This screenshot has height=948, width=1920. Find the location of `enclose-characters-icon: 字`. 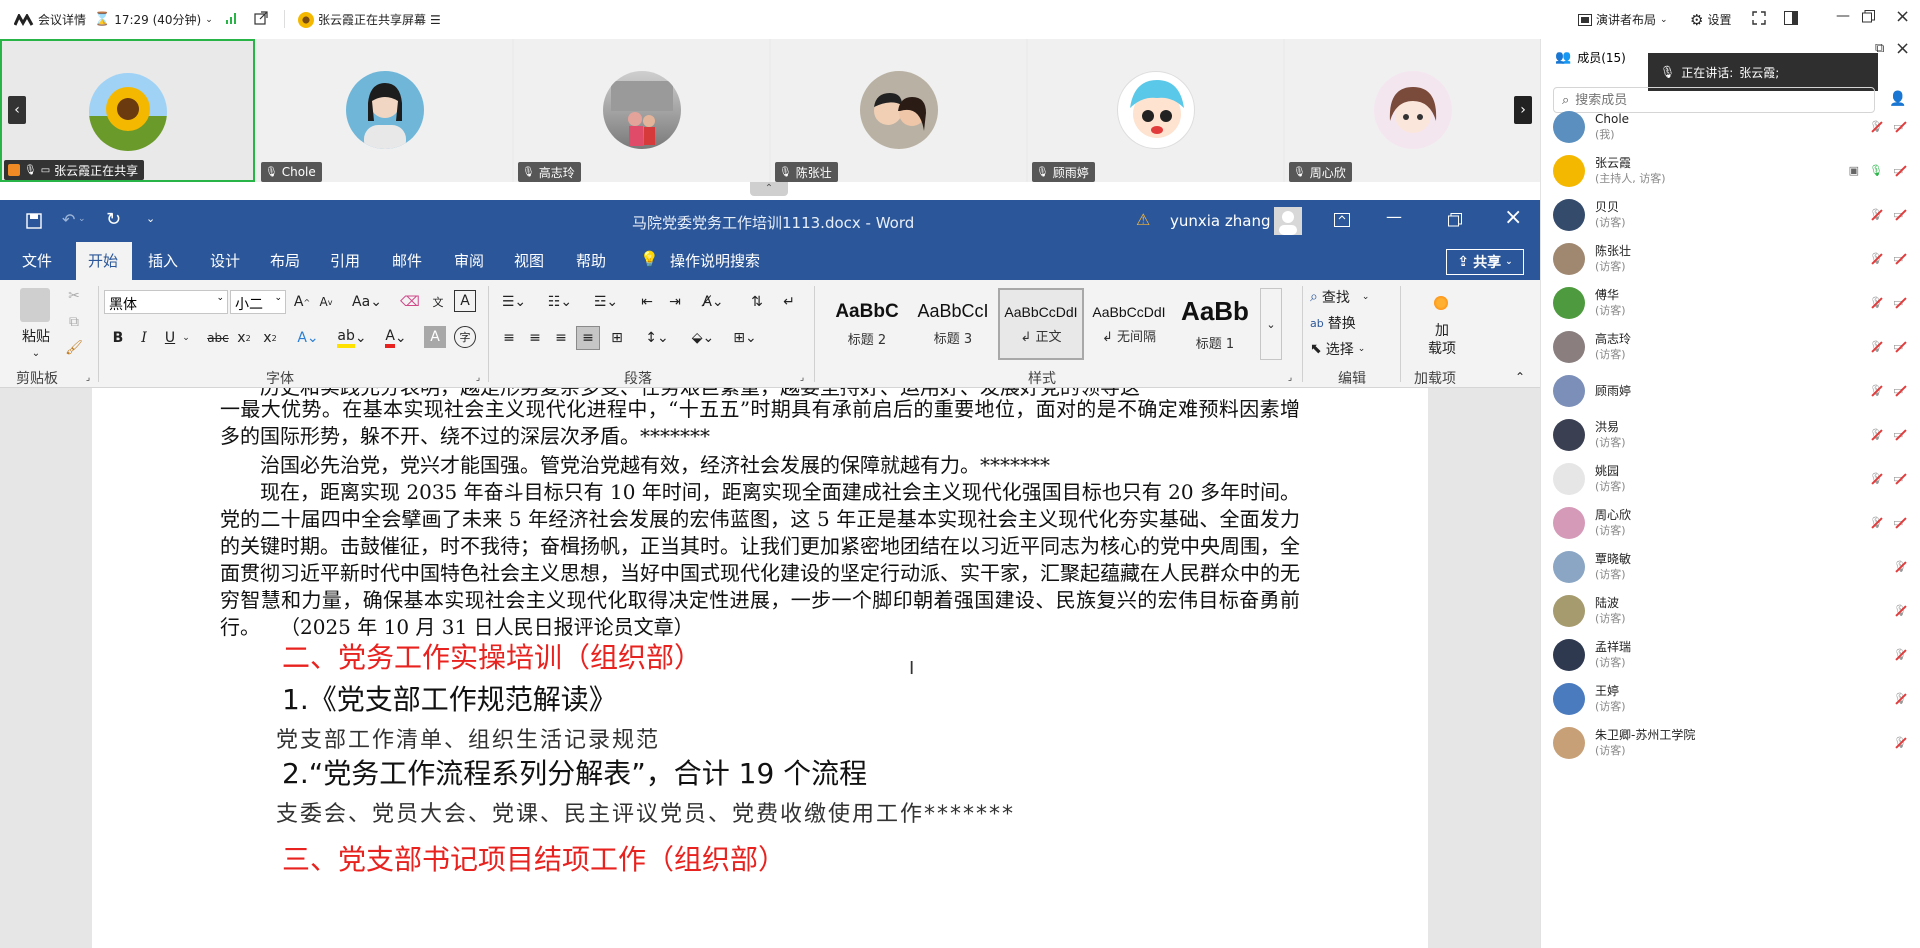

enclose-characters-icon: 字 is located at coordinates (465, 337).